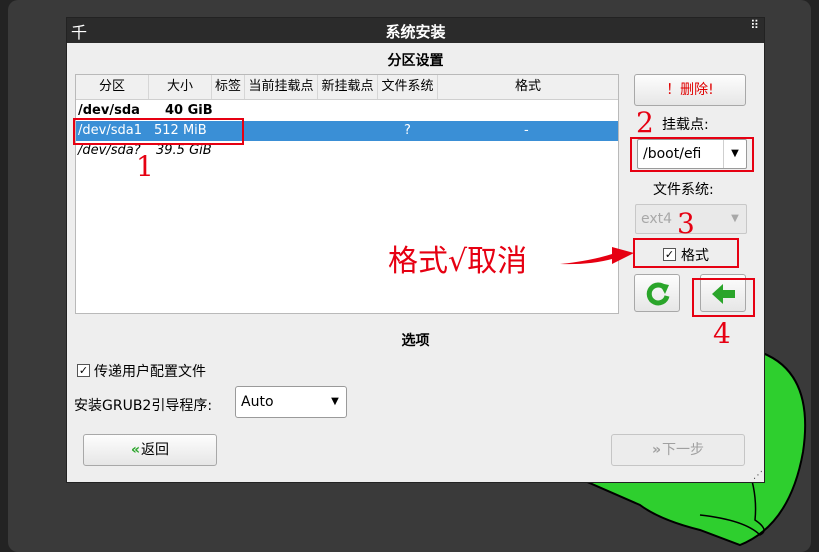  I want to click on window-title: 系统安装, so click(415, 32).